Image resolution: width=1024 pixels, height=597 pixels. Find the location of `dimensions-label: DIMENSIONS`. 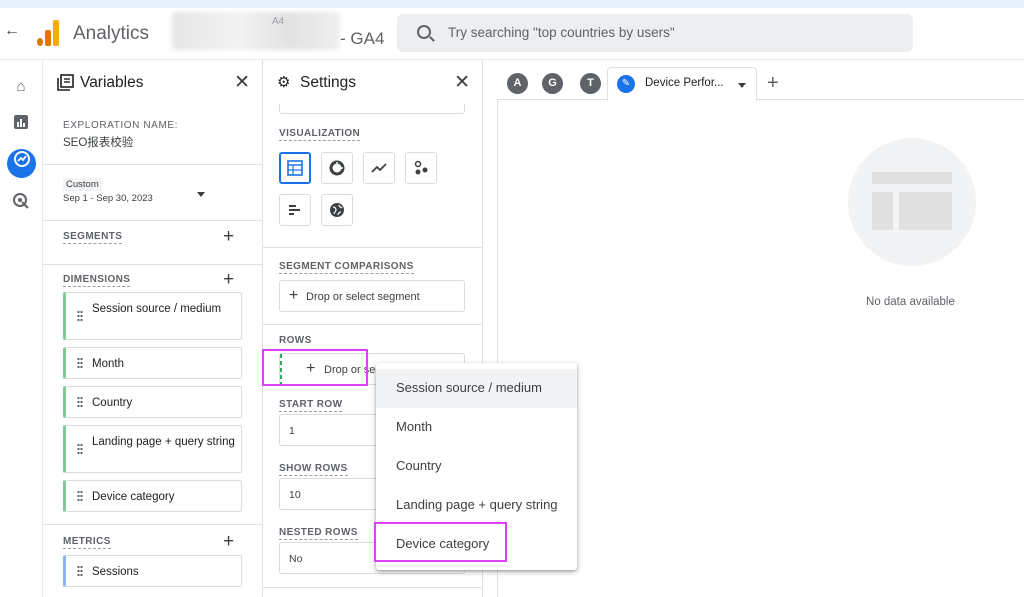

dimensions-label: DIMENSIONS is located at coordinates (97, 280).